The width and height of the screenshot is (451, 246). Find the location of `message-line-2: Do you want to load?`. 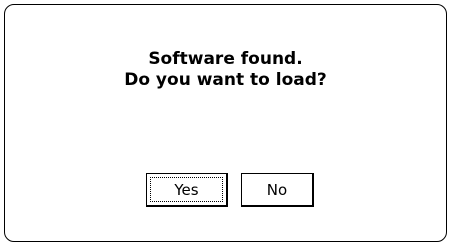

message-line-2: Do you want to load? is located at coordinates (225, 80).